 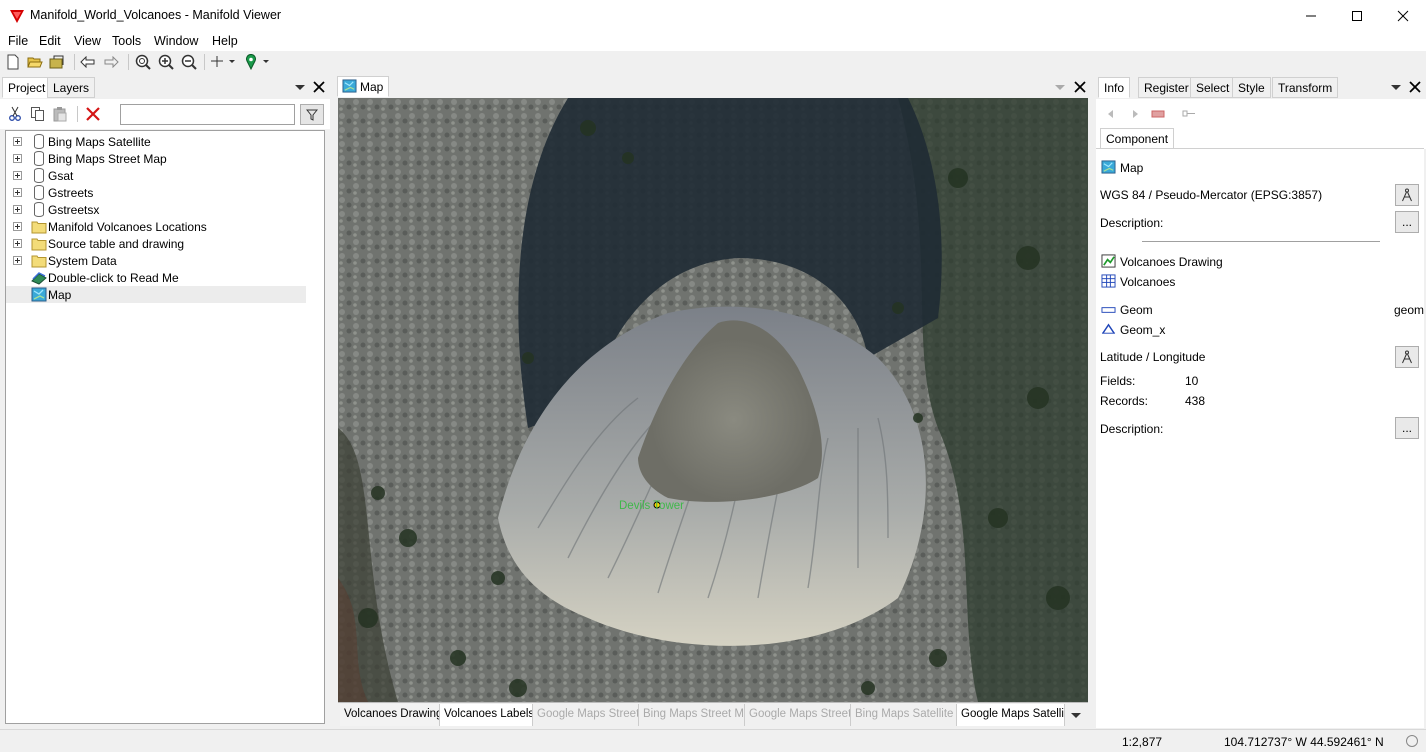 I want to click on filter-button, so click(x=312, y=114).